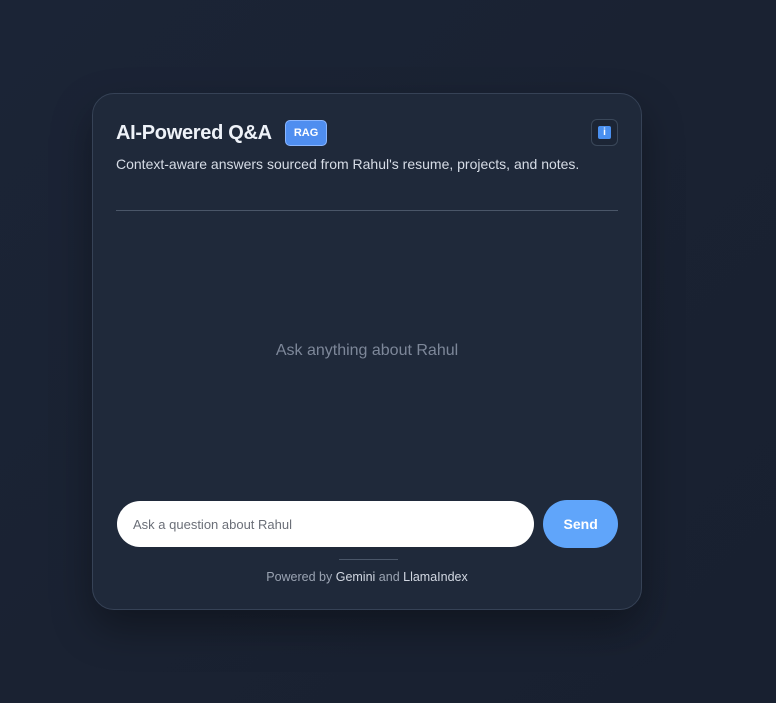 This screenshot has height=703, width=776. Describe the element at coordinates (326, 524) in the screenshot. I see `question-input` at that location.